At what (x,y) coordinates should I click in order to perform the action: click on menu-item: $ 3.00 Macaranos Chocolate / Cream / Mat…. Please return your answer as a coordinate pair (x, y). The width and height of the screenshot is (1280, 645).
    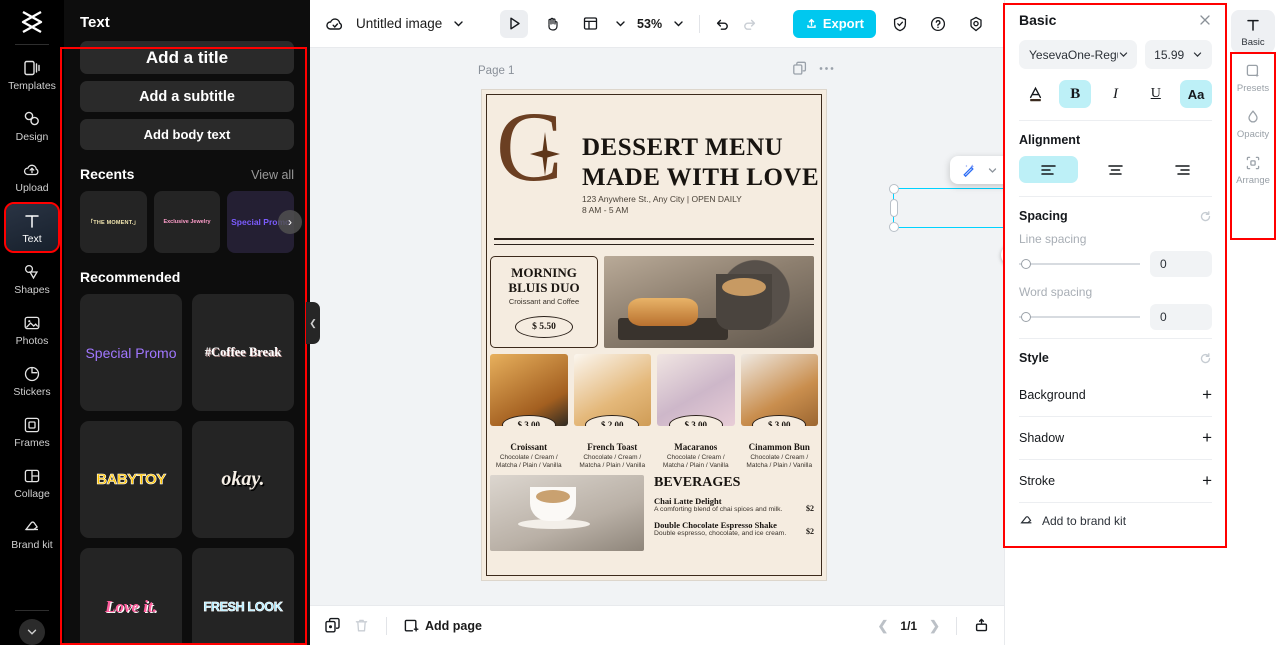
    Looking at the image, I should click on (696, 412).